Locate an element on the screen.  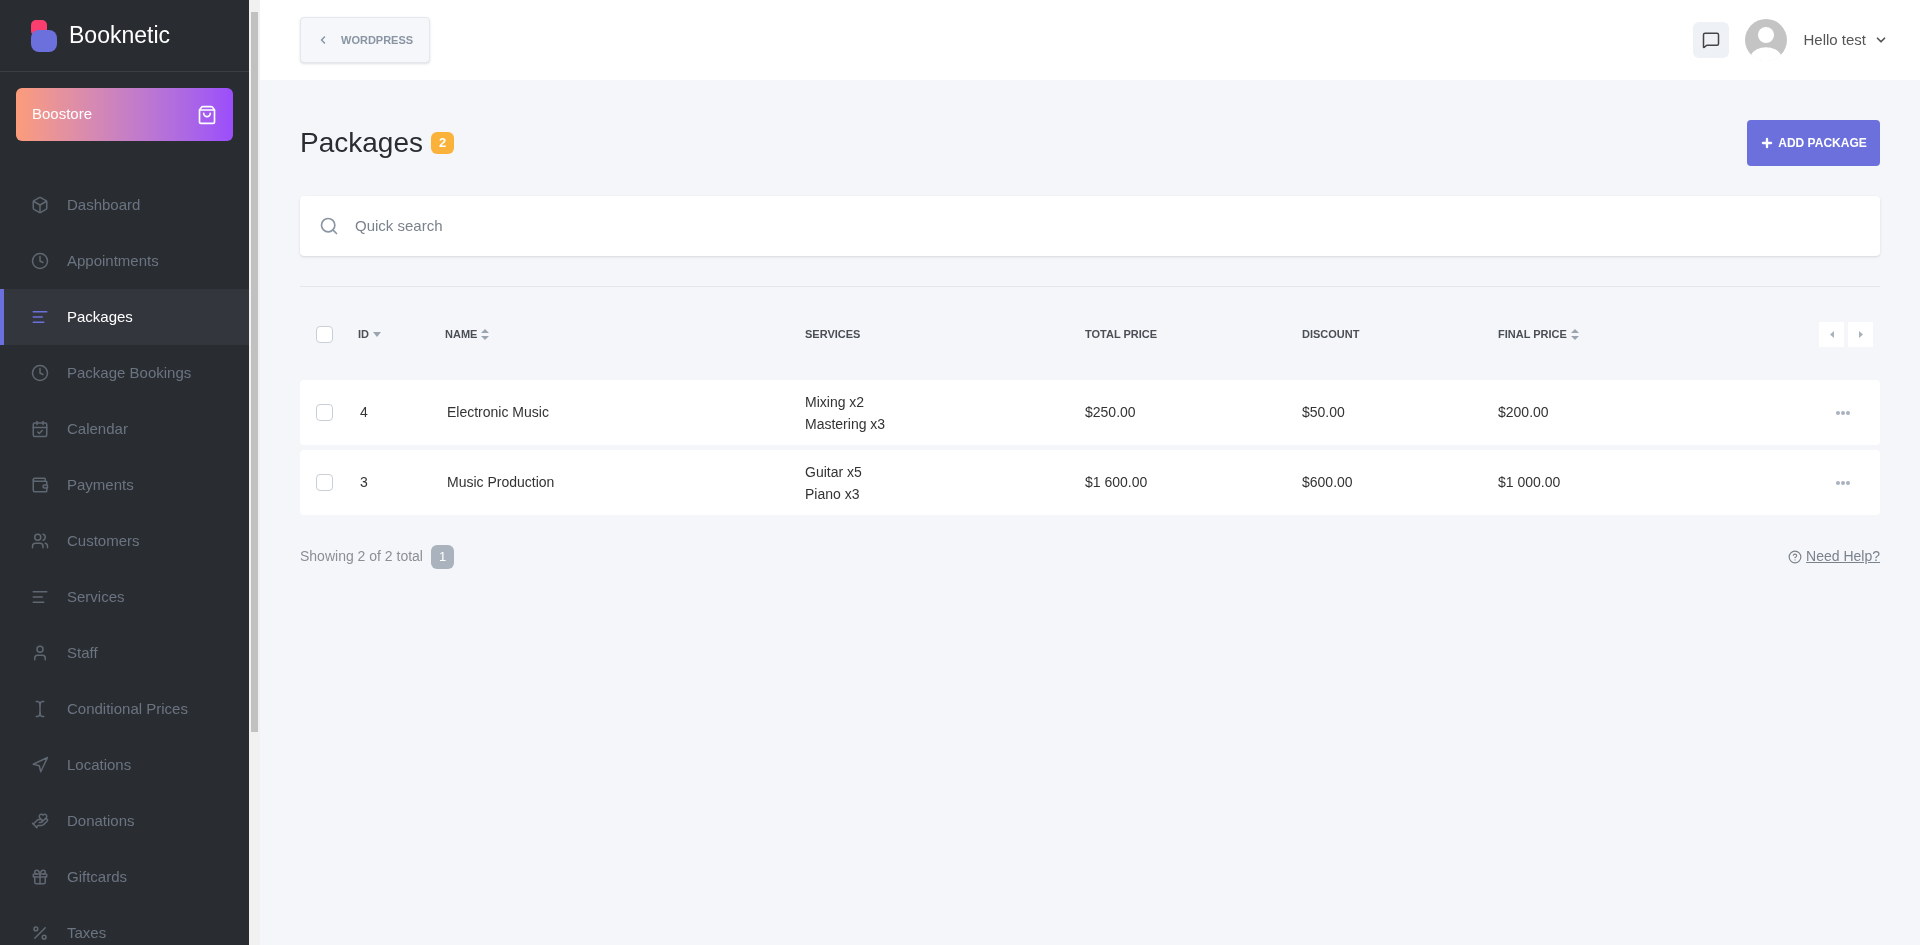
table-cell-text: 4 is located at coordinates (363, 412).